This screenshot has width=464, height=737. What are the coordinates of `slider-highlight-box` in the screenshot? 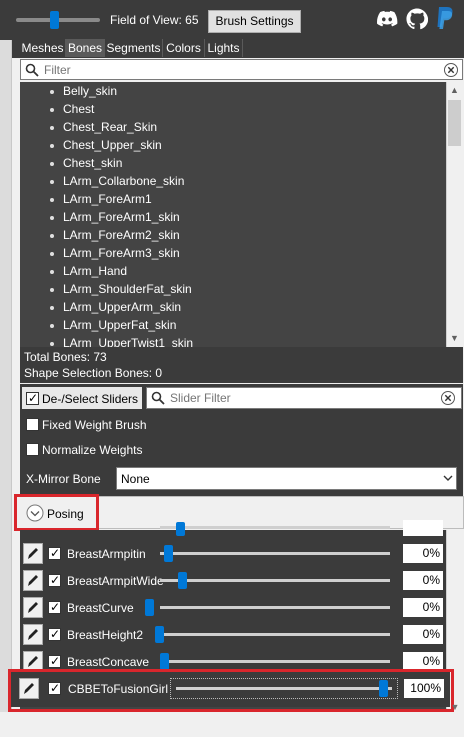 It's located at (231, 690).